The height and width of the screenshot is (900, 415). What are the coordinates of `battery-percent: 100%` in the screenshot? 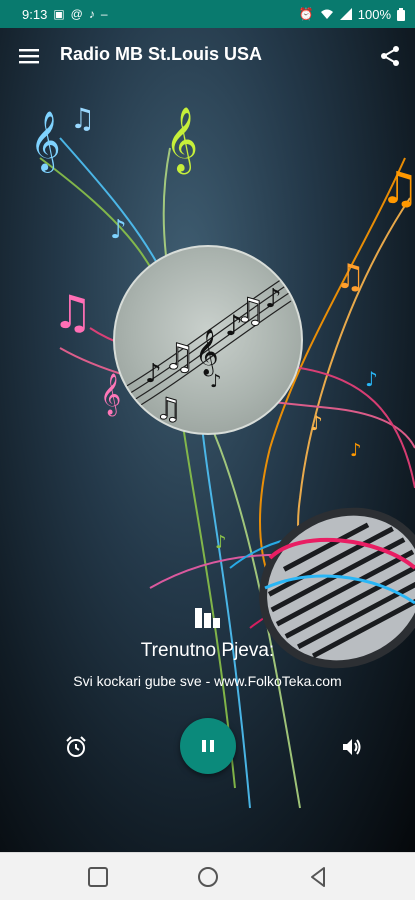 It's located at (374, 14).